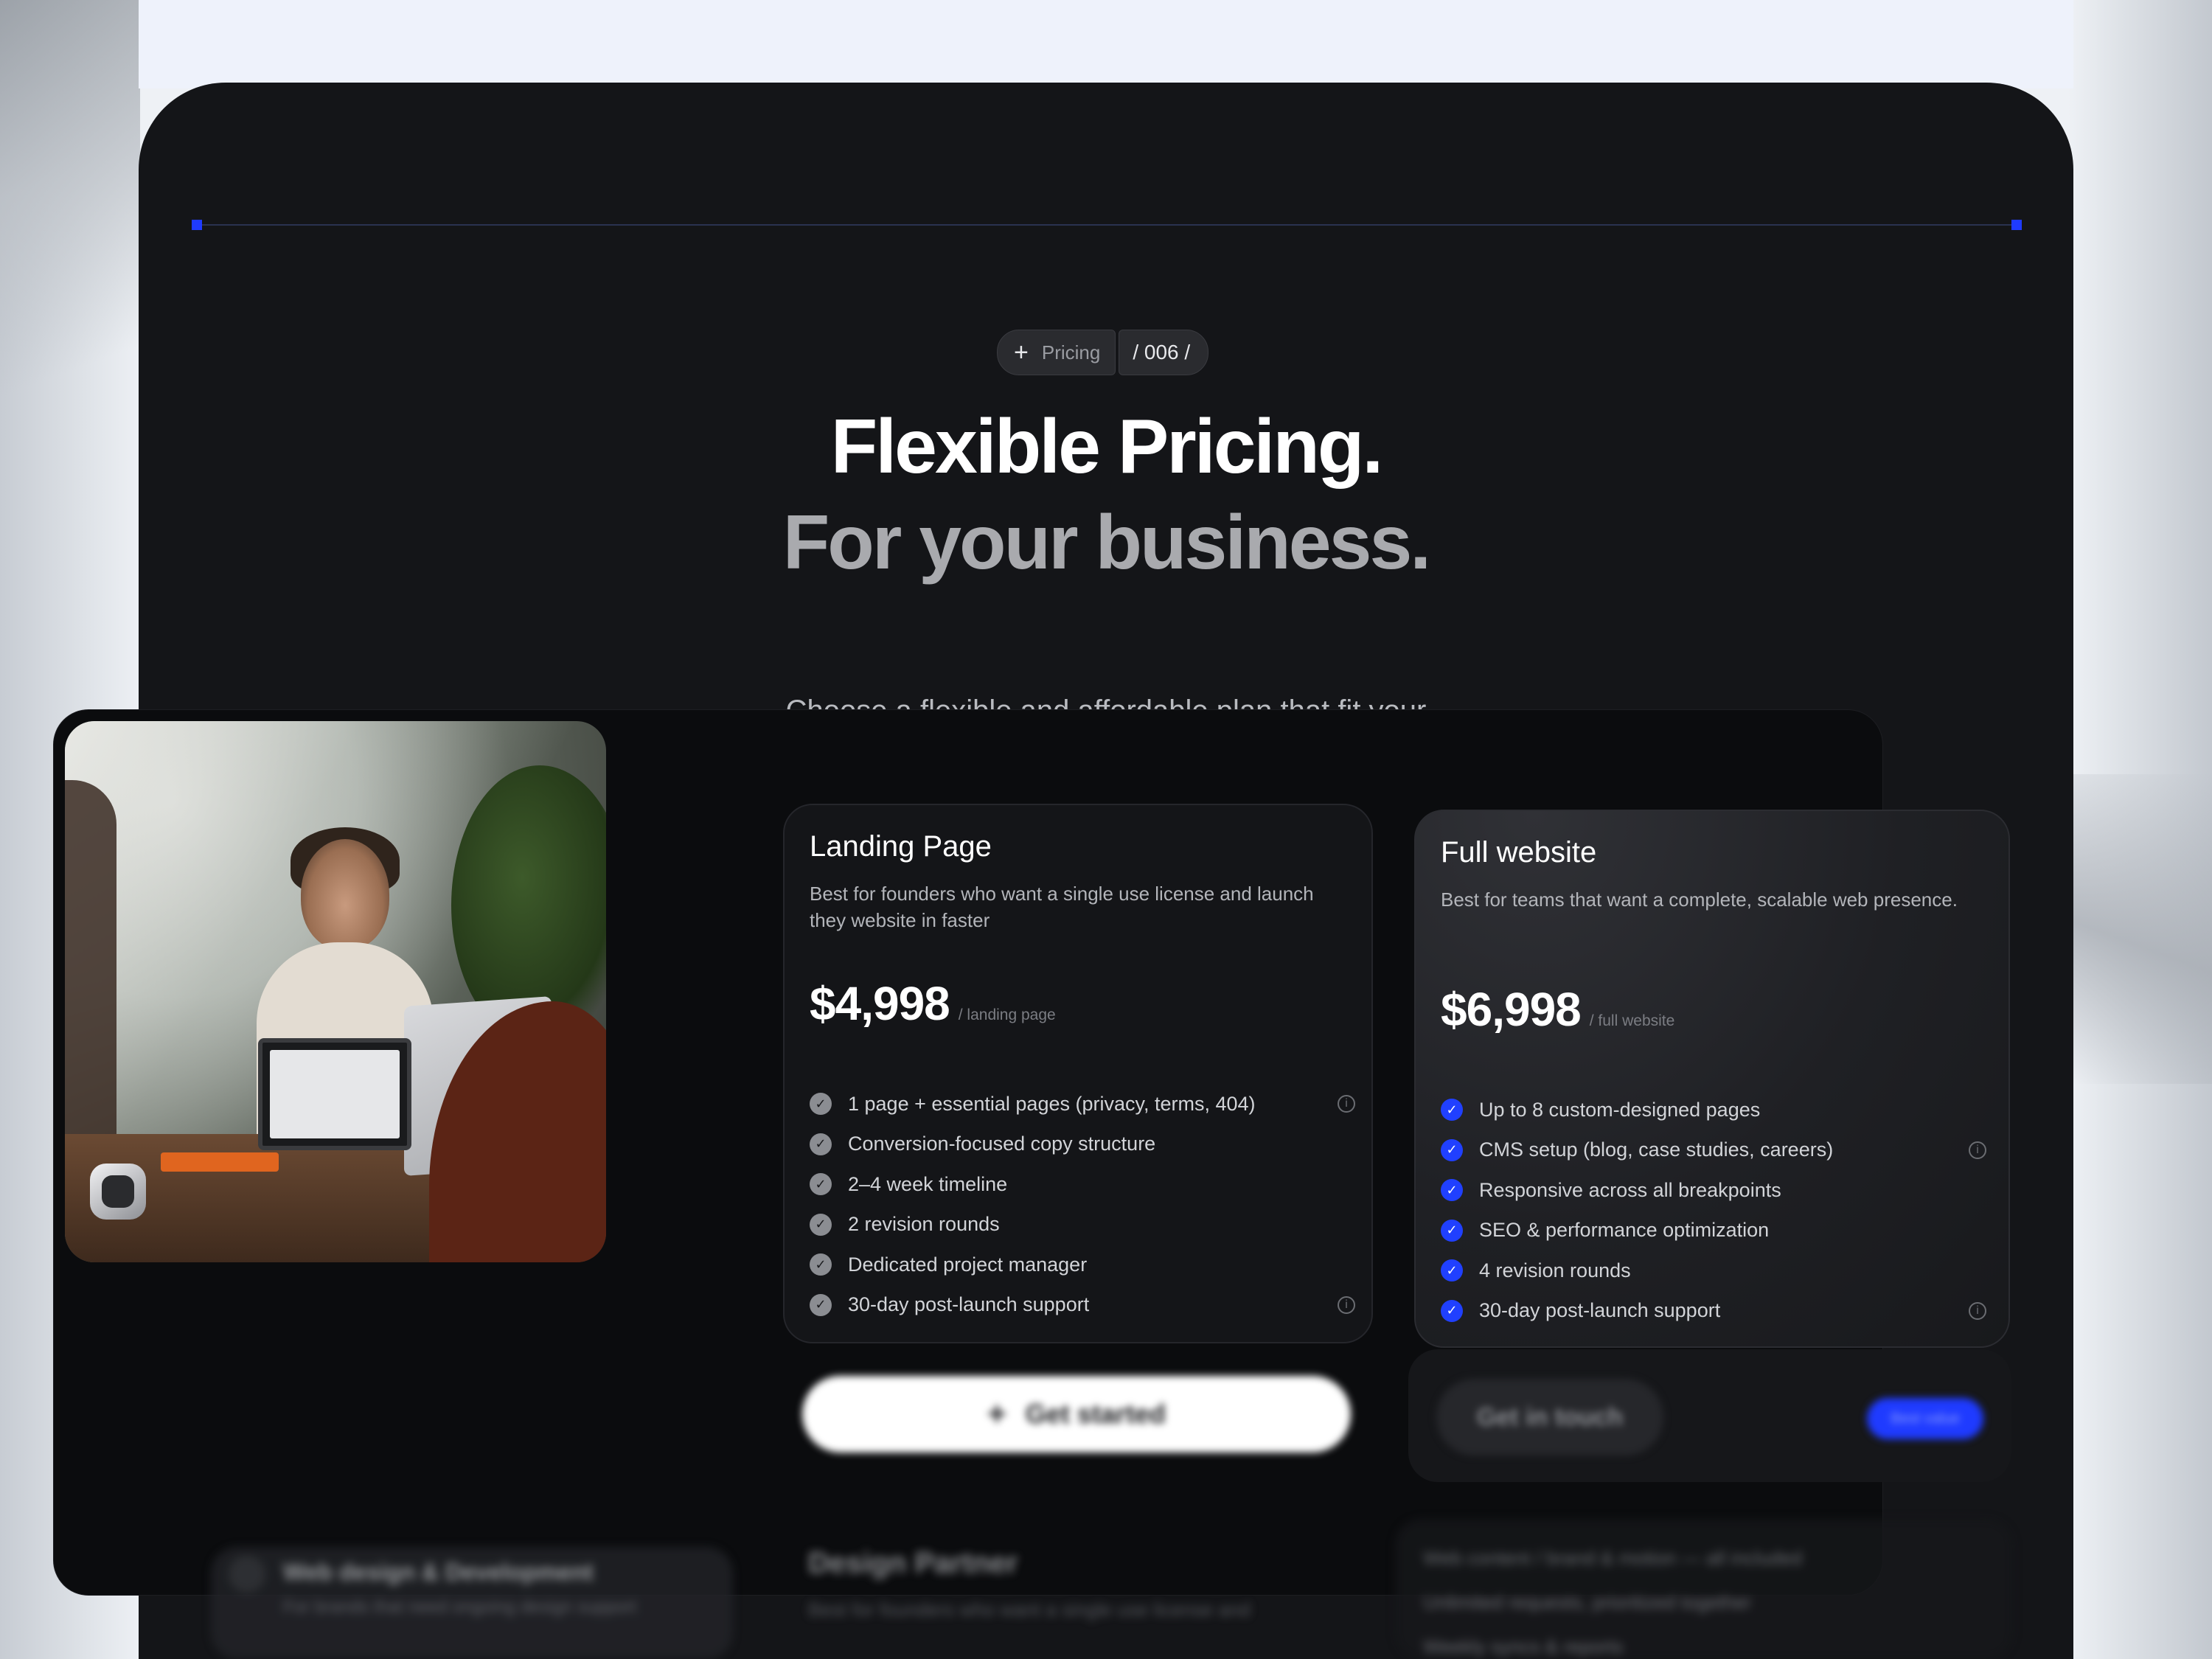  Describe the element at coordinates (880, 1003) in the screenshot. I see `plan-price: $4,998` at that location.